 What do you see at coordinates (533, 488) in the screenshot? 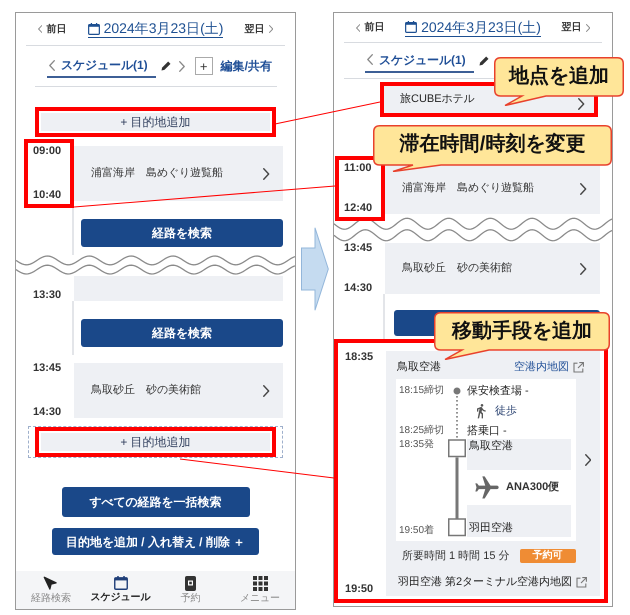
I see `flight-number: ANA300便` at bounding box center [533, 488].